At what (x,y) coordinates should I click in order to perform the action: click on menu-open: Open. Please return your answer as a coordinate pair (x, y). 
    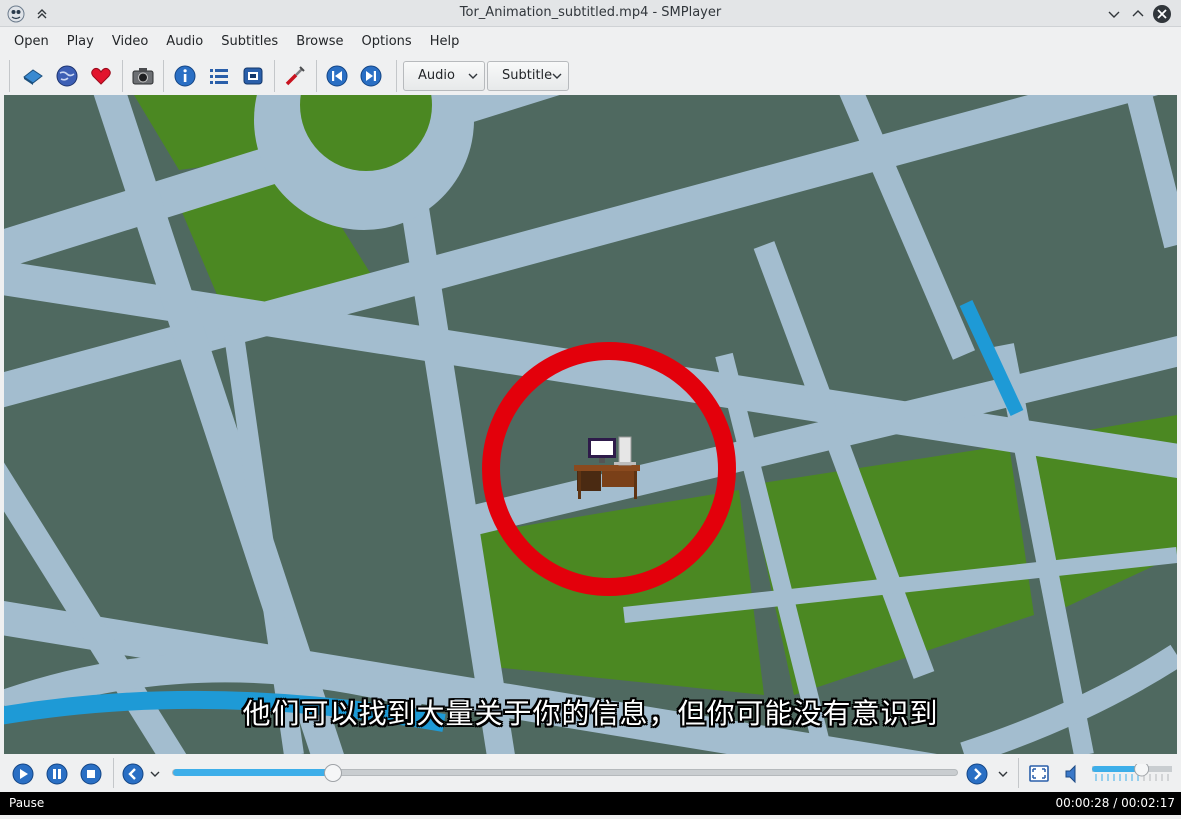
    Looking at the image, I should click on (31, 42).